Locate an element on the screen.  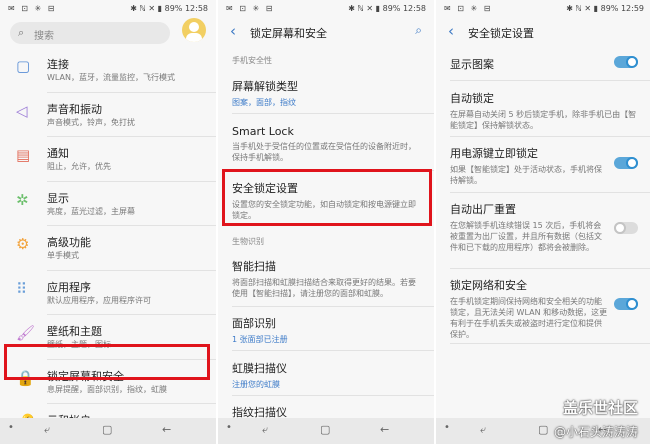
item-title: 智能扫描 is located at coordinates (254, 266).